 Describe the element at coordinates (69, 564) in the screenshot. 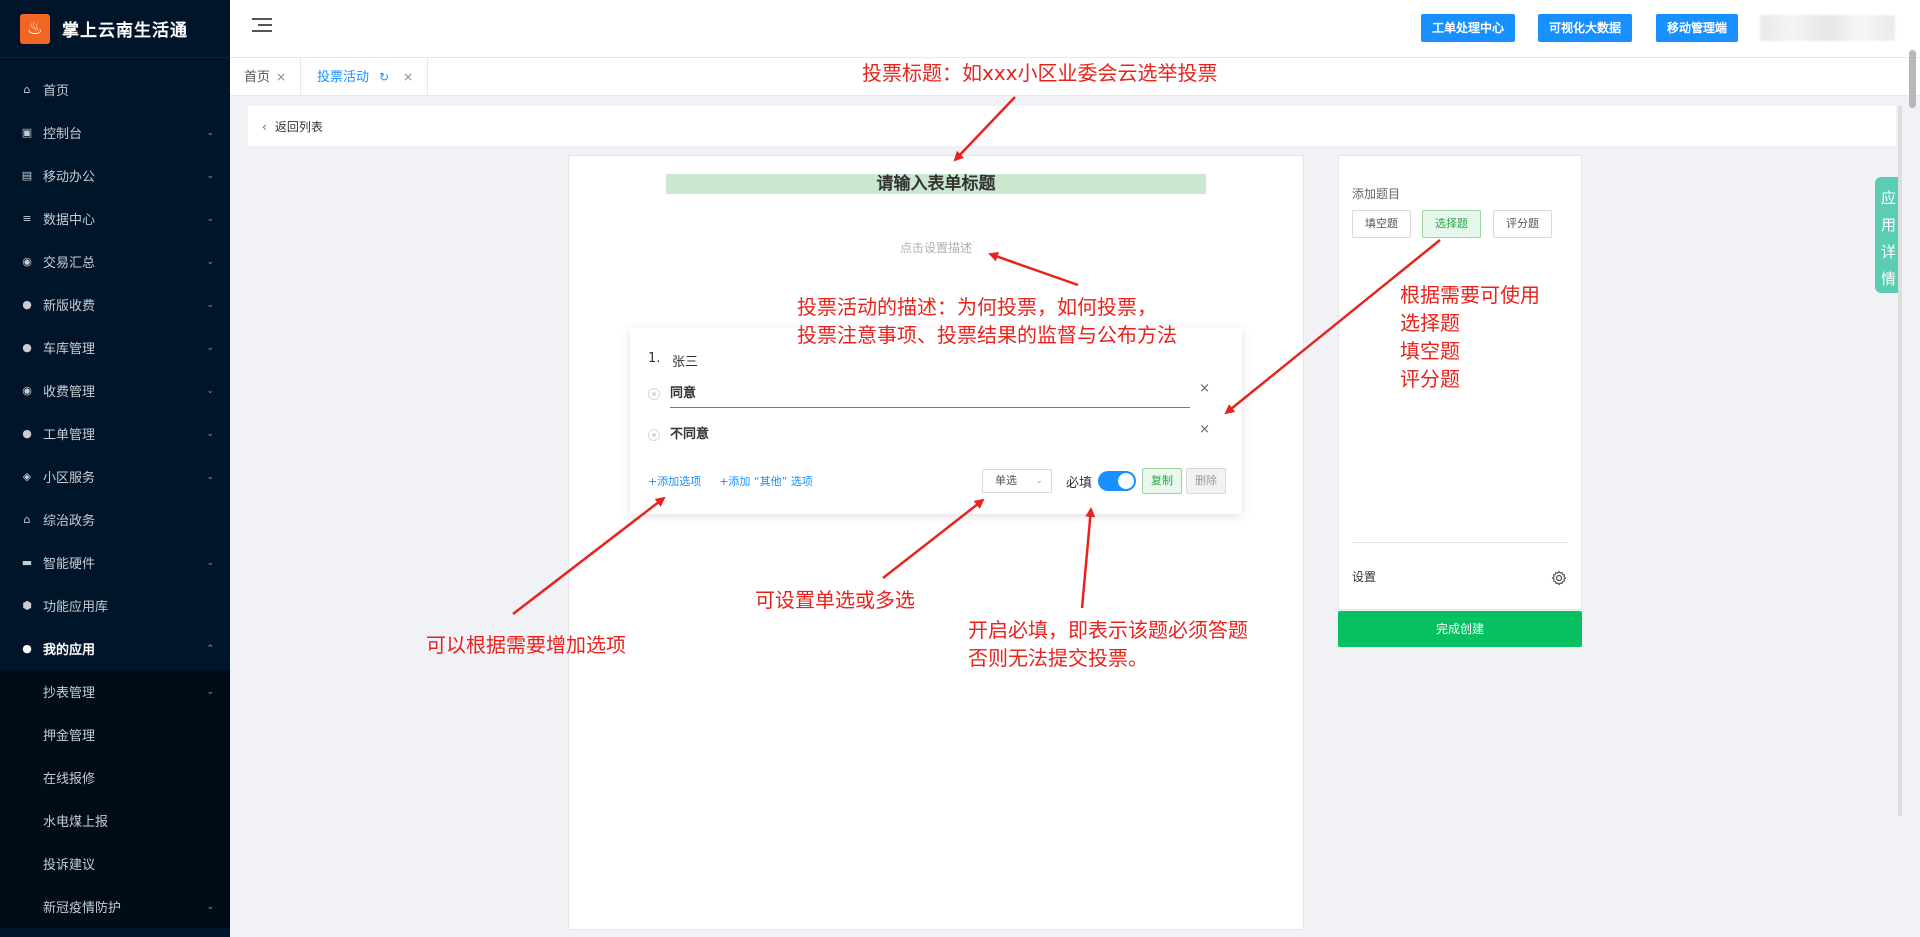

I see `sidebar-item-label: 智能硬件` at that location.